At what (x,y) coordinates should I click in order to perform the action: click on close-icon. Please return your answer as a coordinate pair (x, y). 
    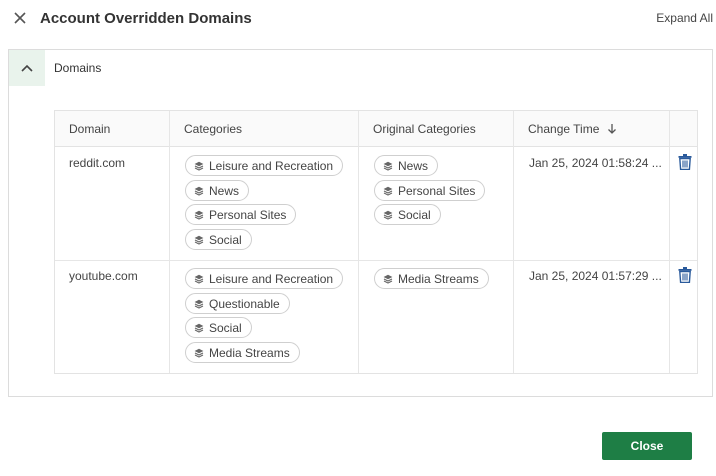
    Looking at the image, I should click on (20, 18).